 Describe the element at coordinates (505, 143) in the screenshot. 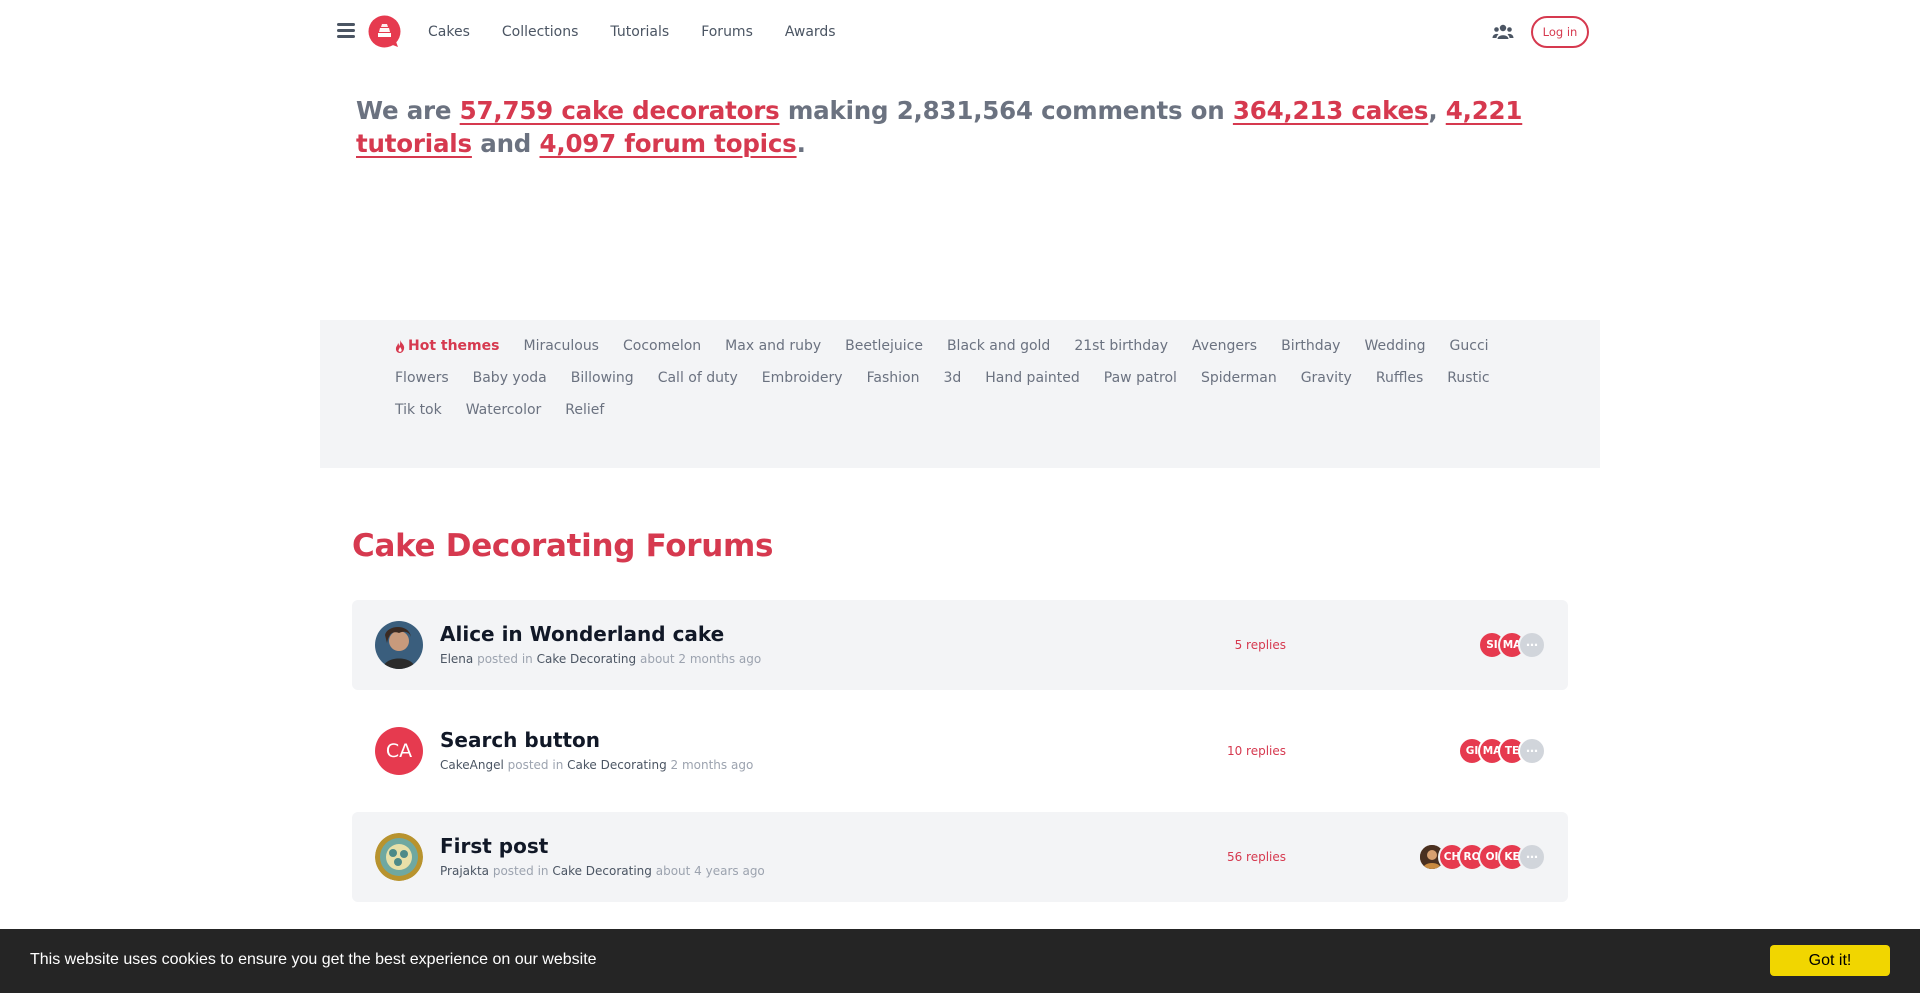

I see `stats-text: and` at that location.